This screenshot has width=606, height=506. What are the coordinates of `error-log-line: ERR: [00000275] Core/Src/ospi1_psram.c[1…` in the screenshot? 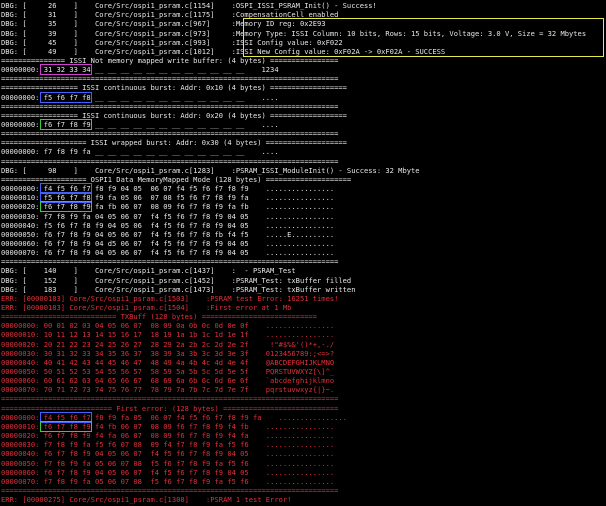 It's located at (146, 500).